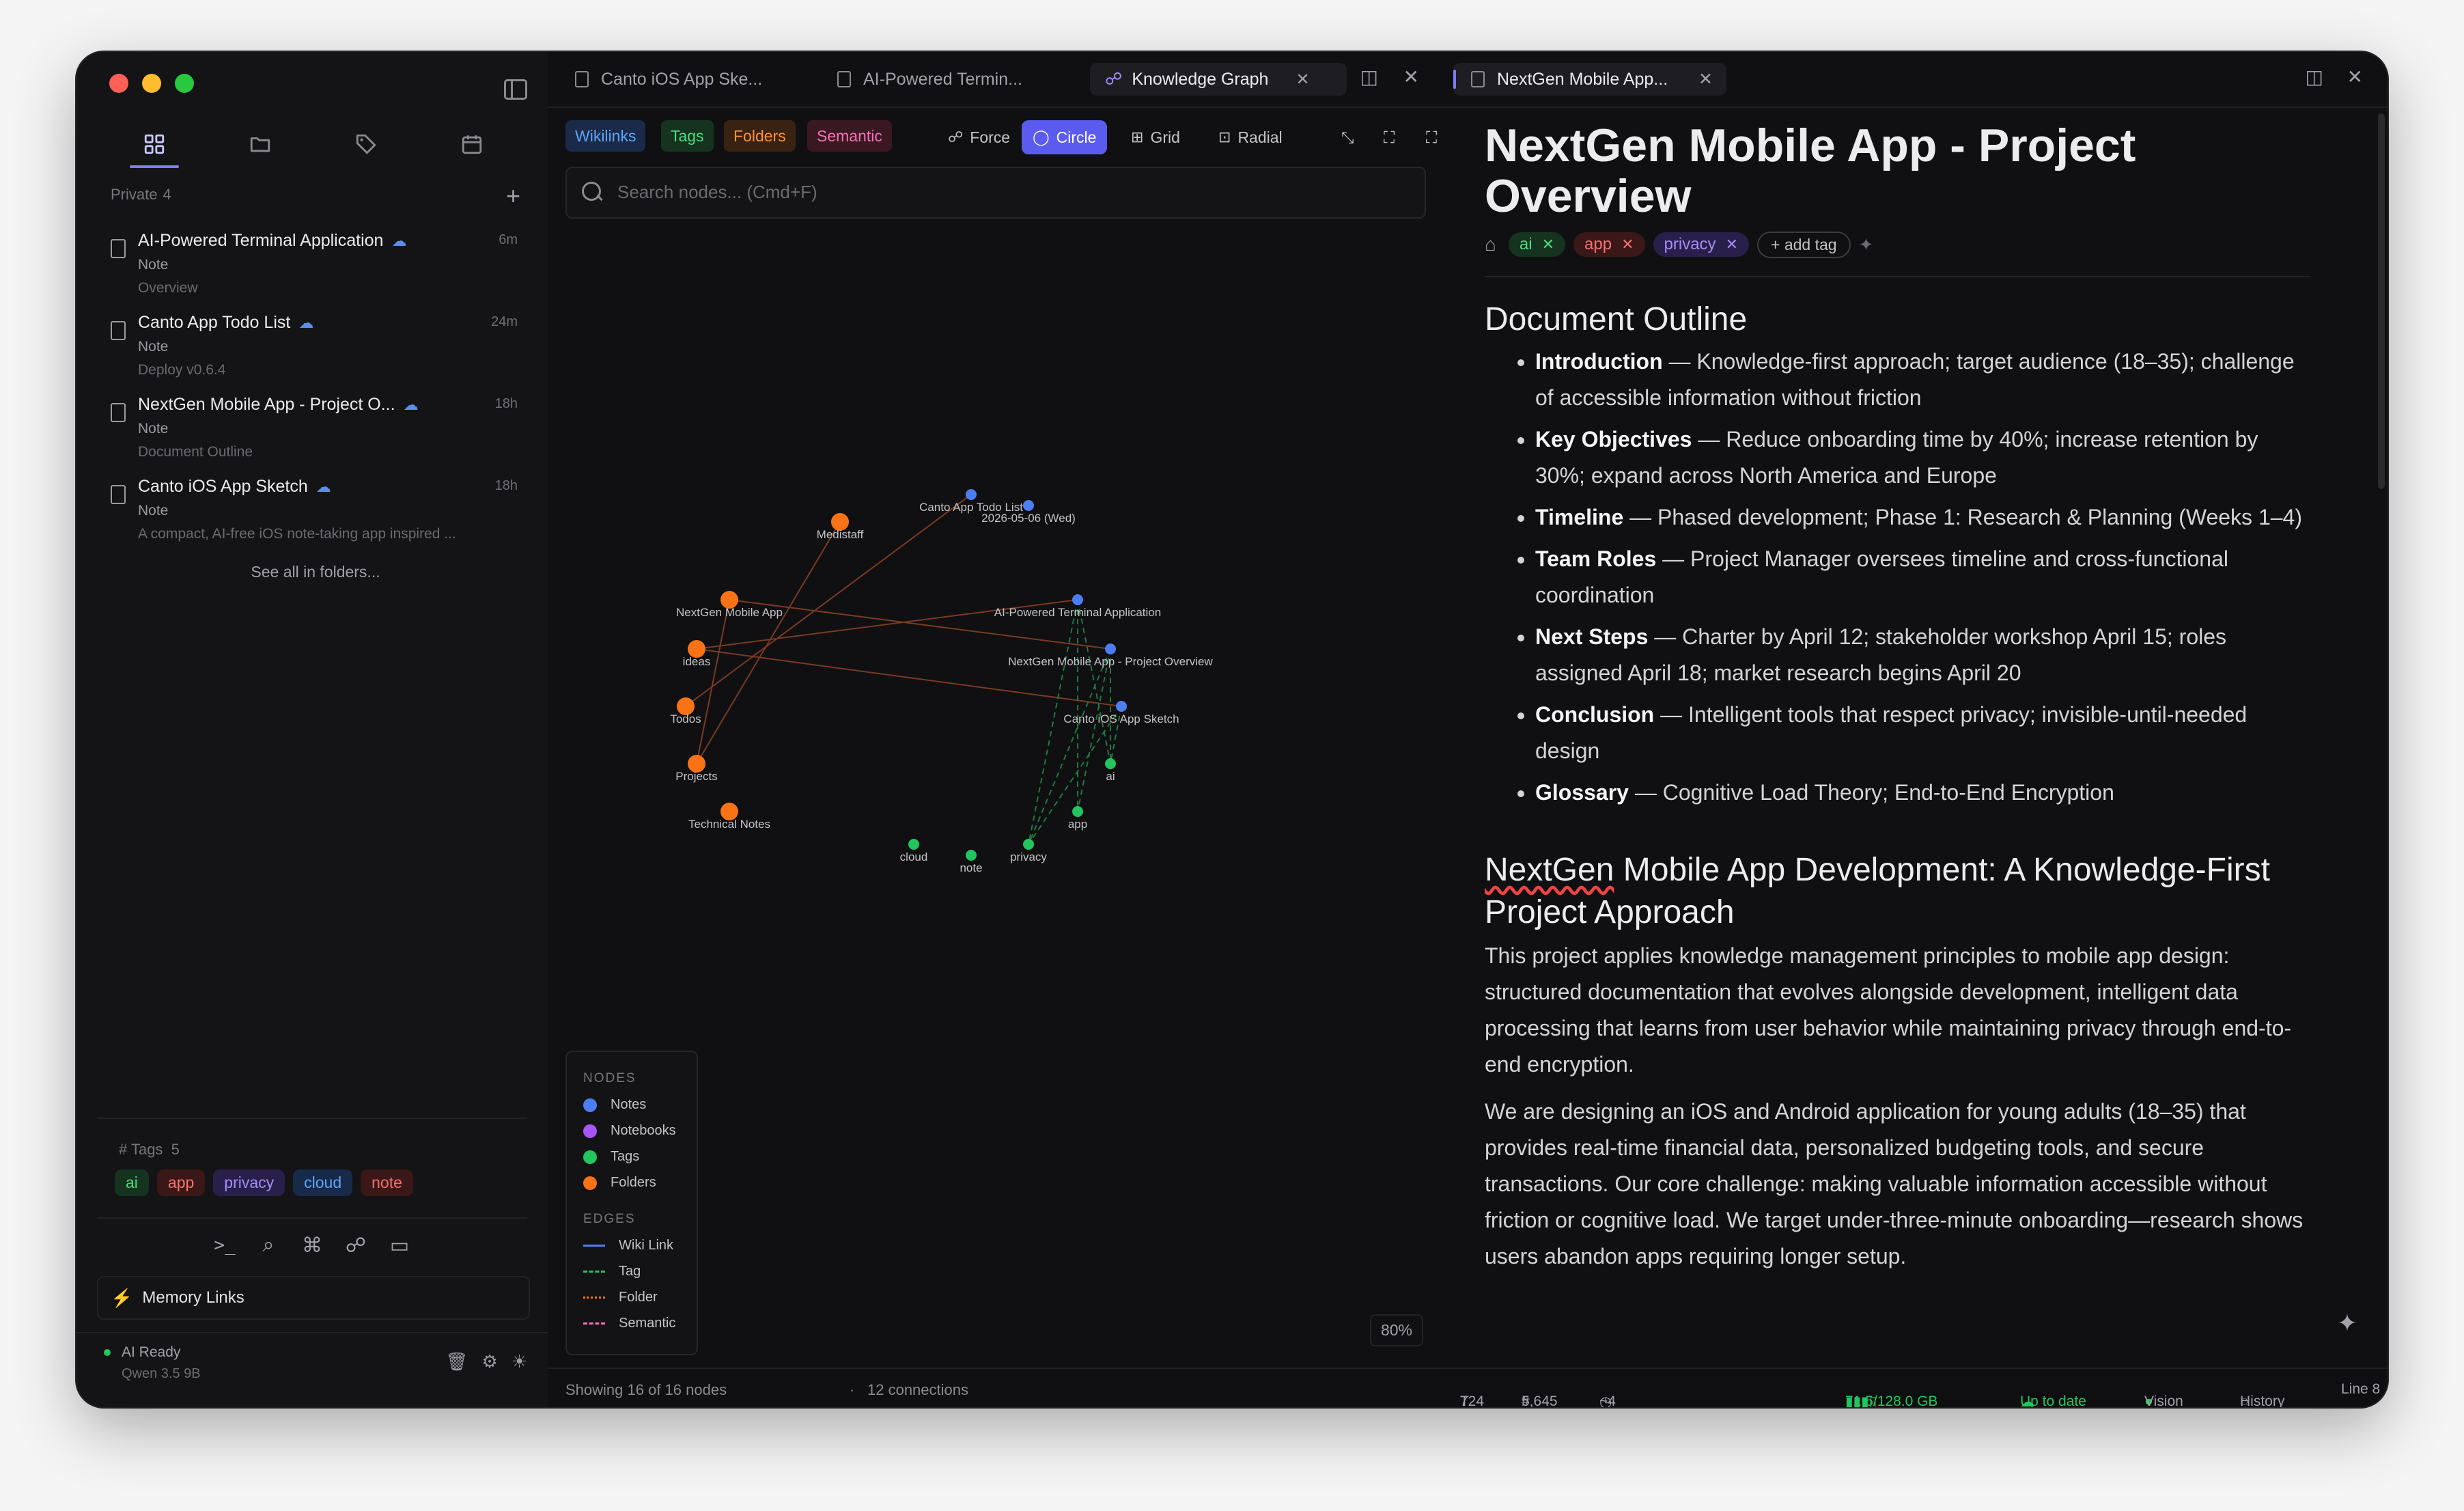 Image resolution: width=2464 pixels, height=1511 pixels. I want to click on graph-node-terminal, so click(1077, 599).